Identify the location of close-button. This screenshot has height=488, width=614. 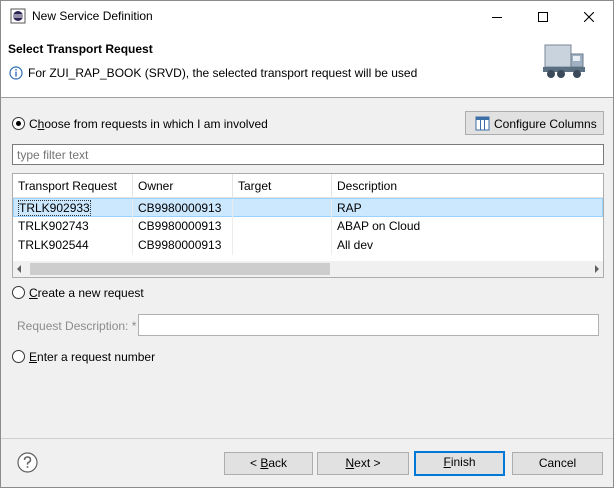
(589, 16).